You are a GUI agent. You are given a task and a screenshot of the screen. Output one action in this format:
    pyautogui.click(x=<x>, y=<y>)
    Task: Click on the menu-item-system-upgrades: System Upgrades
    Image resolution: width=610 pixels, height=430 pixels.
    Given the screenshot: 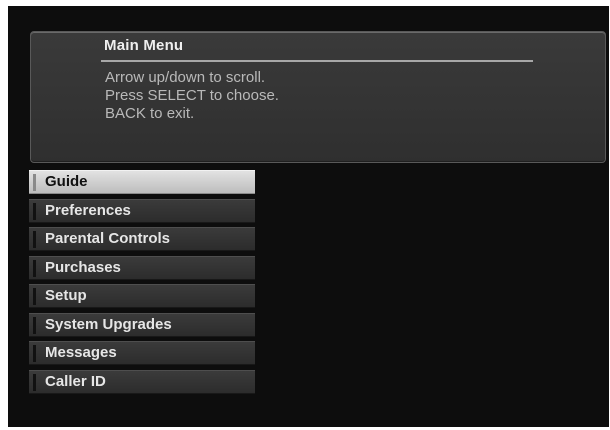 What is the action you would take?
    pyautogui.click(x=142, y=324)
    